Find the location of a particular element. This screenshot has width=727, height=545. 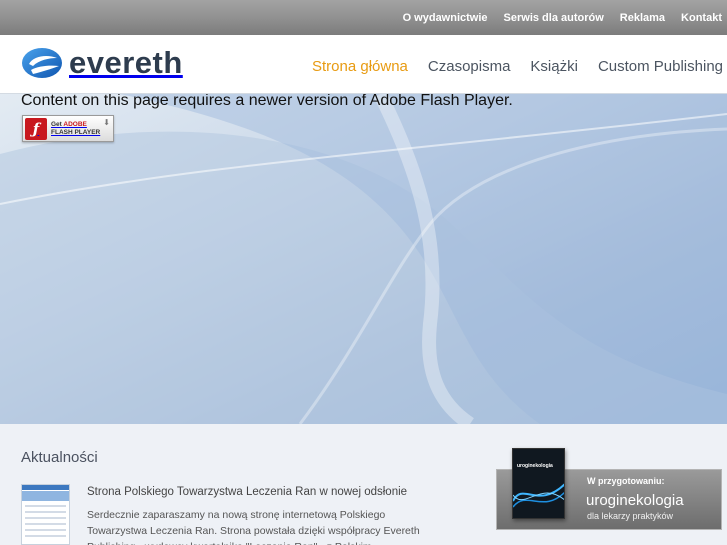

nav-journals: Czasopisma is located at coordinates (469, 66).